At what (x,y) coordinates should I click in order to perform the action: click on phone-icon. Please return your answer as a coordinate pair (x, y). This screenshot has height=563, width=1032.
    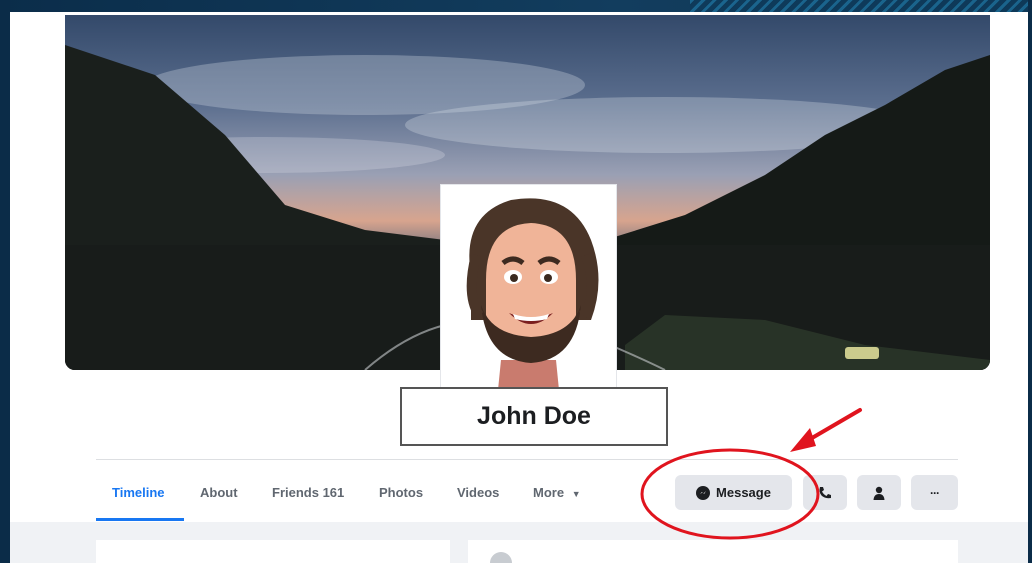
    Looking at the image, I should click on (825, 492).